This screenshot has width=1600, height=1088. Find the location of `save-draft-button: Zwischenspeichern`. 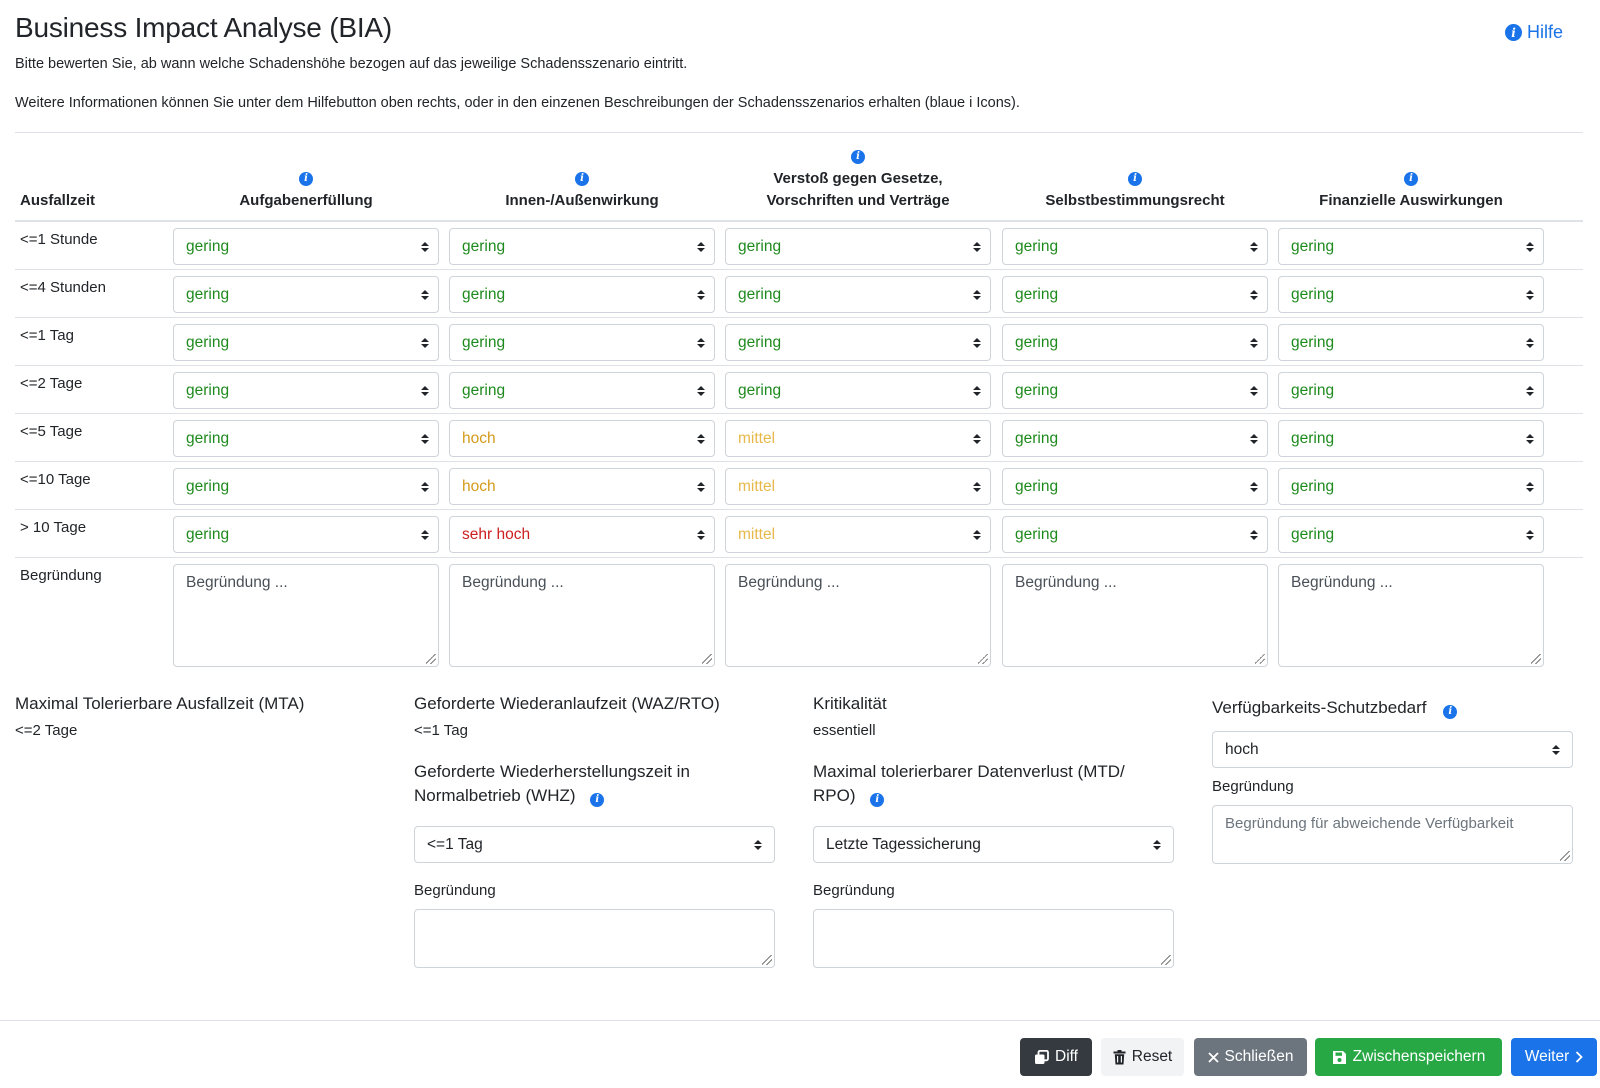

save-draft-button: Zwischenspeichern is located at coordinates (1408, 1057).